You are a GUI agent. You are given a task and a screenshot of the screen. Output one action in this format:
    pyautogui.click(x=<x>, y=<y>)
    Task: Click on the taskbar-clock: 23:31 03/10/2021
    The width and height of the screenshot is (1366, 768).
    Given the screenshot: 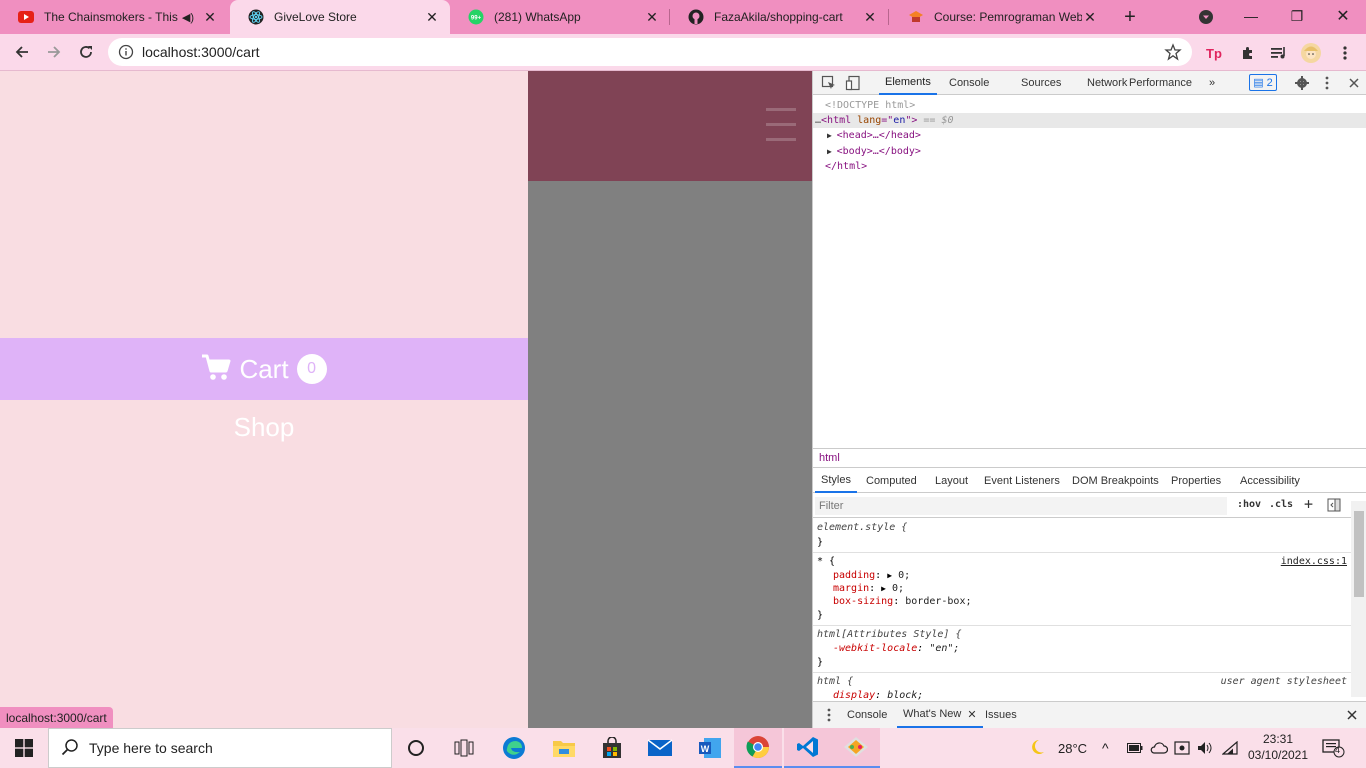 What is the action you would take?
    pyautogui.click(x=1278, y=747)
    